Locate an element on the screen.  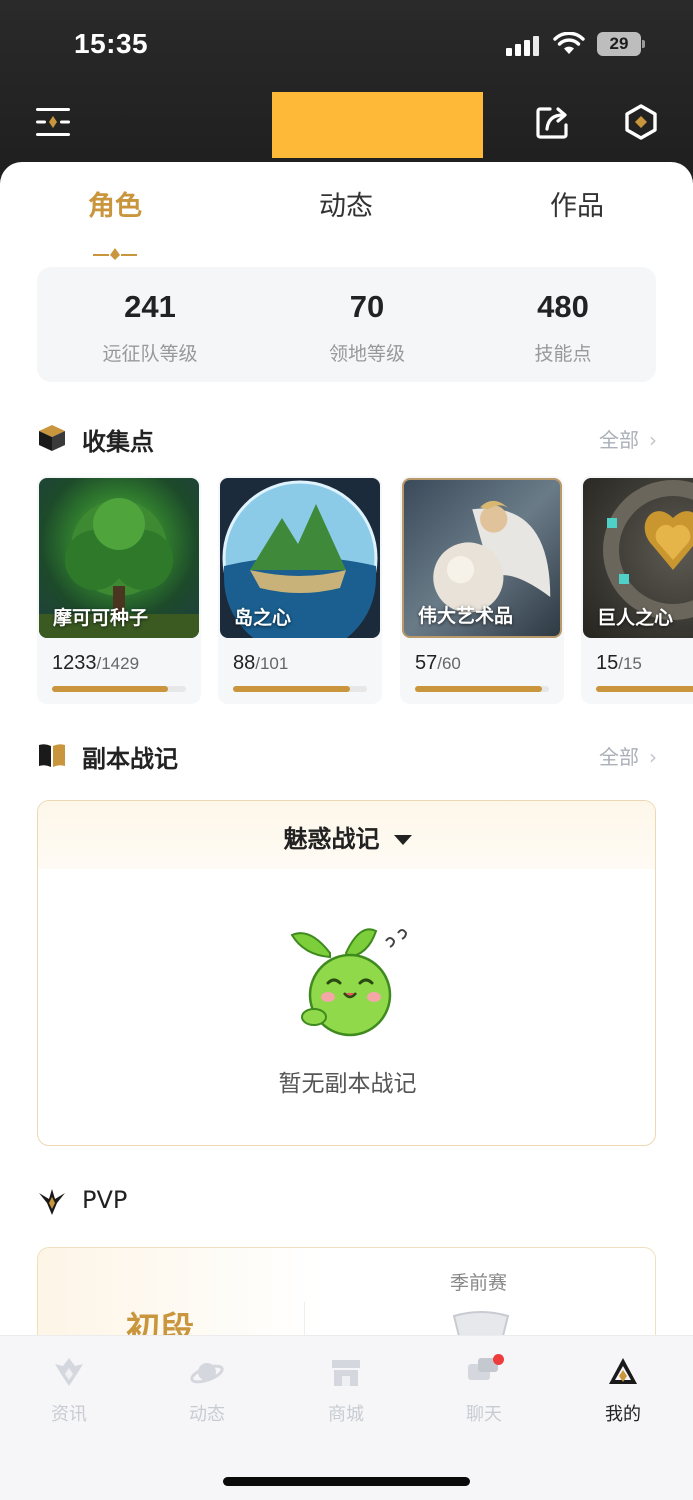
great-artwork-image: 伟大艺术品 is located at coordinates (482, 558).